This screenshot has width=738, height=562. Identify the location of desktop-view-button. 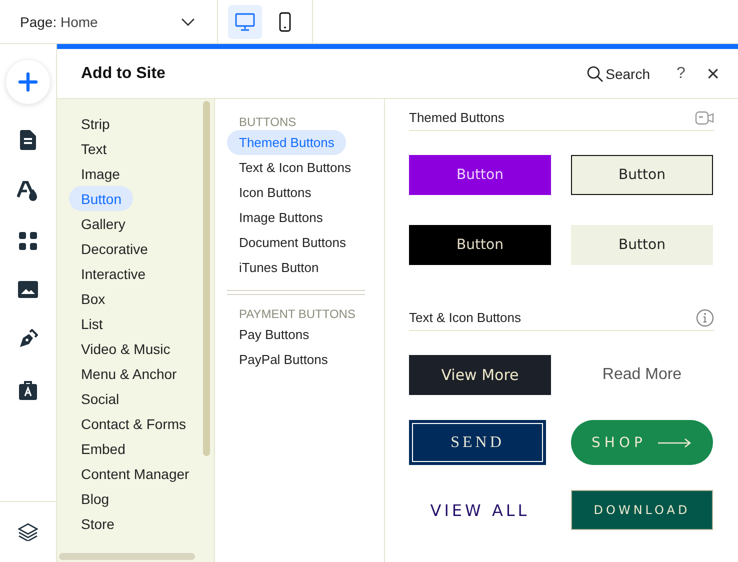
(245, 21).